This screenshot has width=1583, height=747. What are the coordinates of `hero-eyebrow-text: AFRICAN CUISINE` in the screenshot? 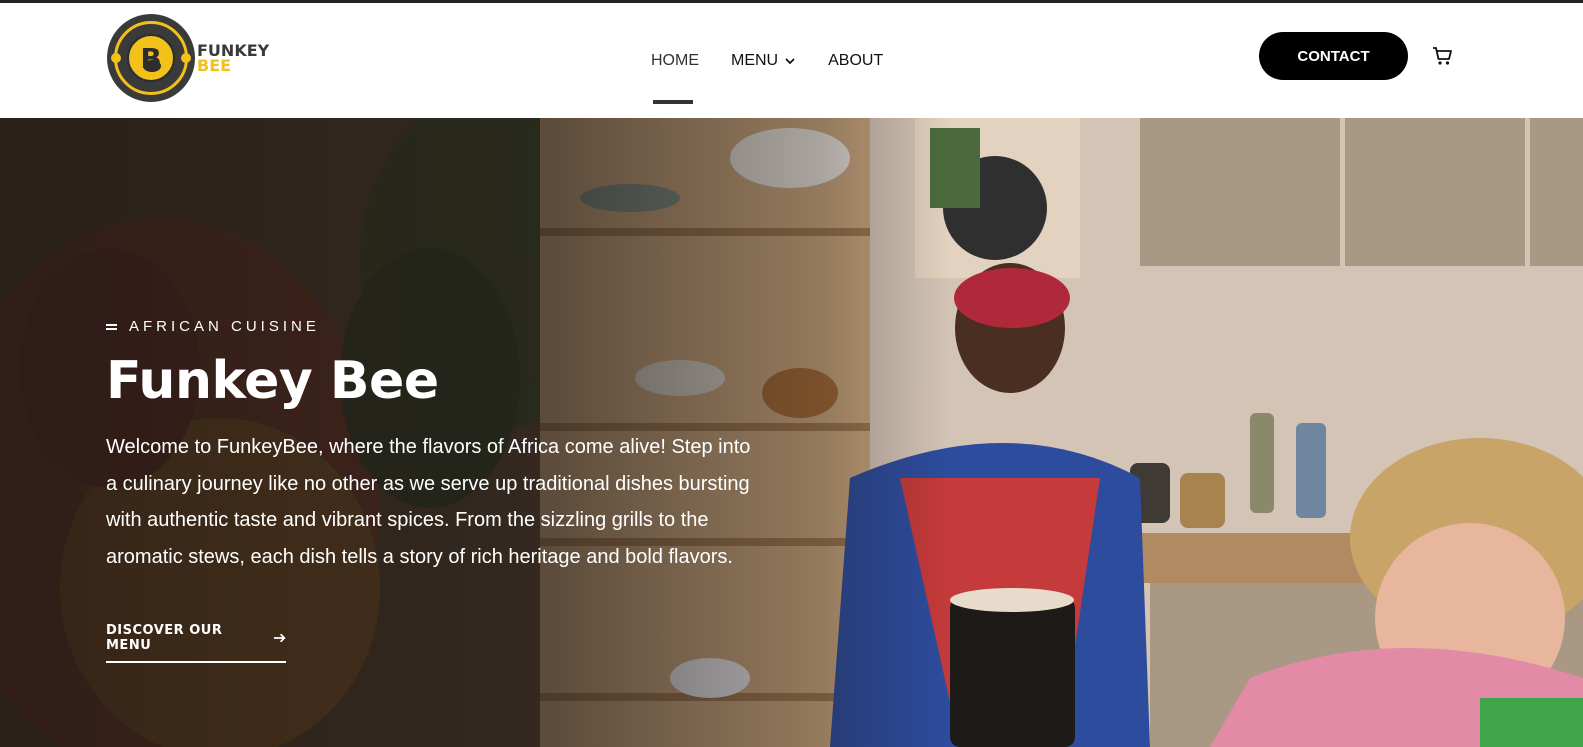 It's located at (224, 326).